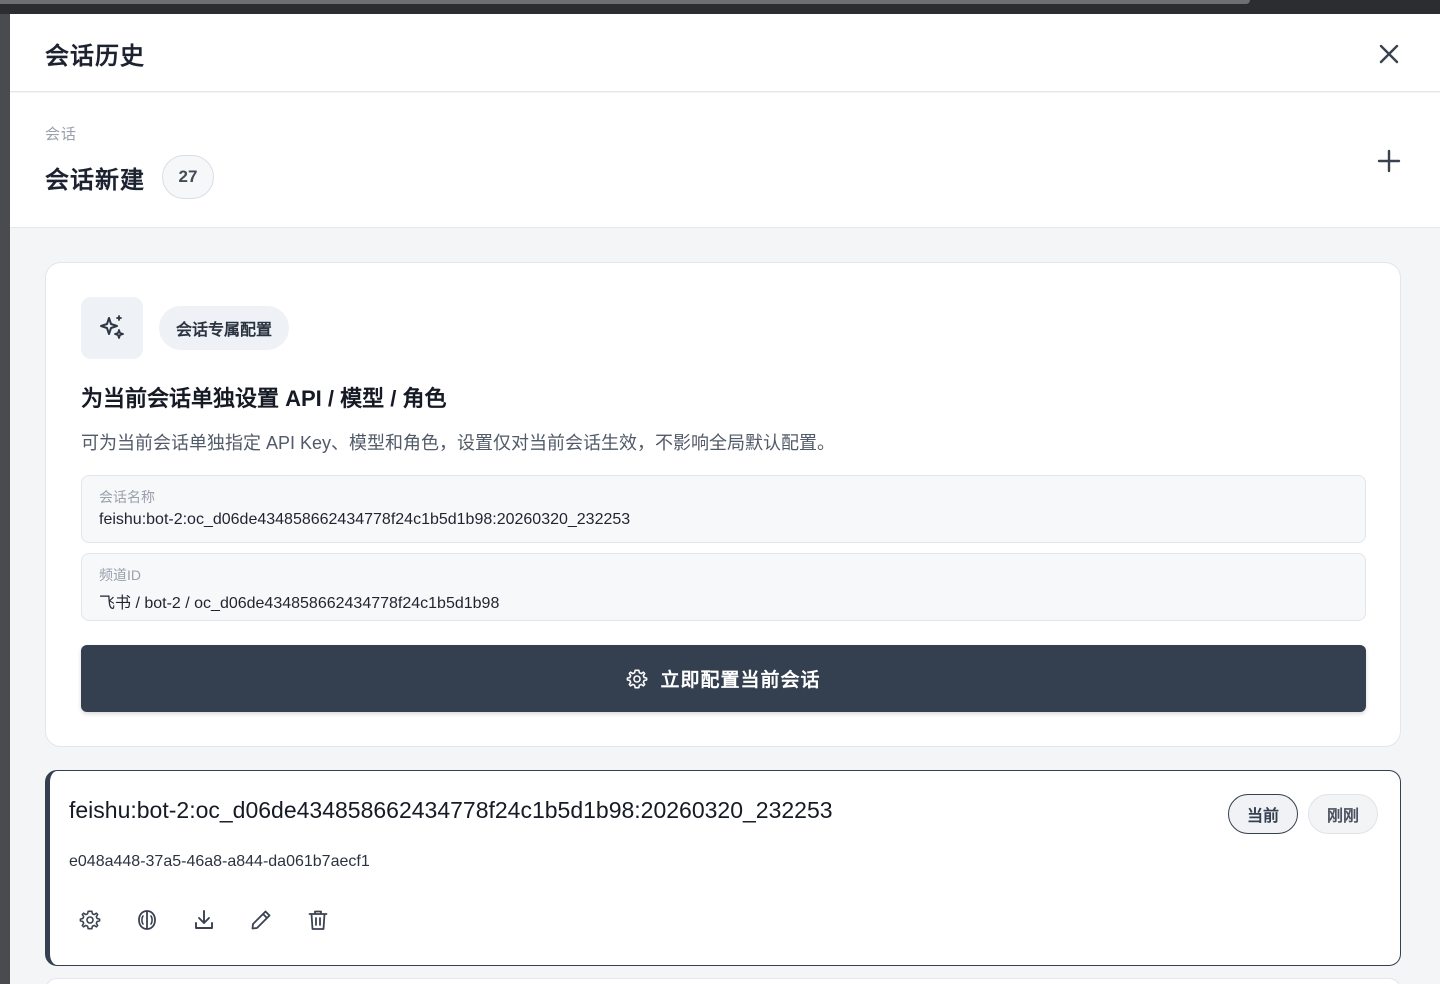  What do you see at coordinates (224, 328) in the screenshot?
I see `config-tag: 会话专属配置` at bounding box center [224, 328].